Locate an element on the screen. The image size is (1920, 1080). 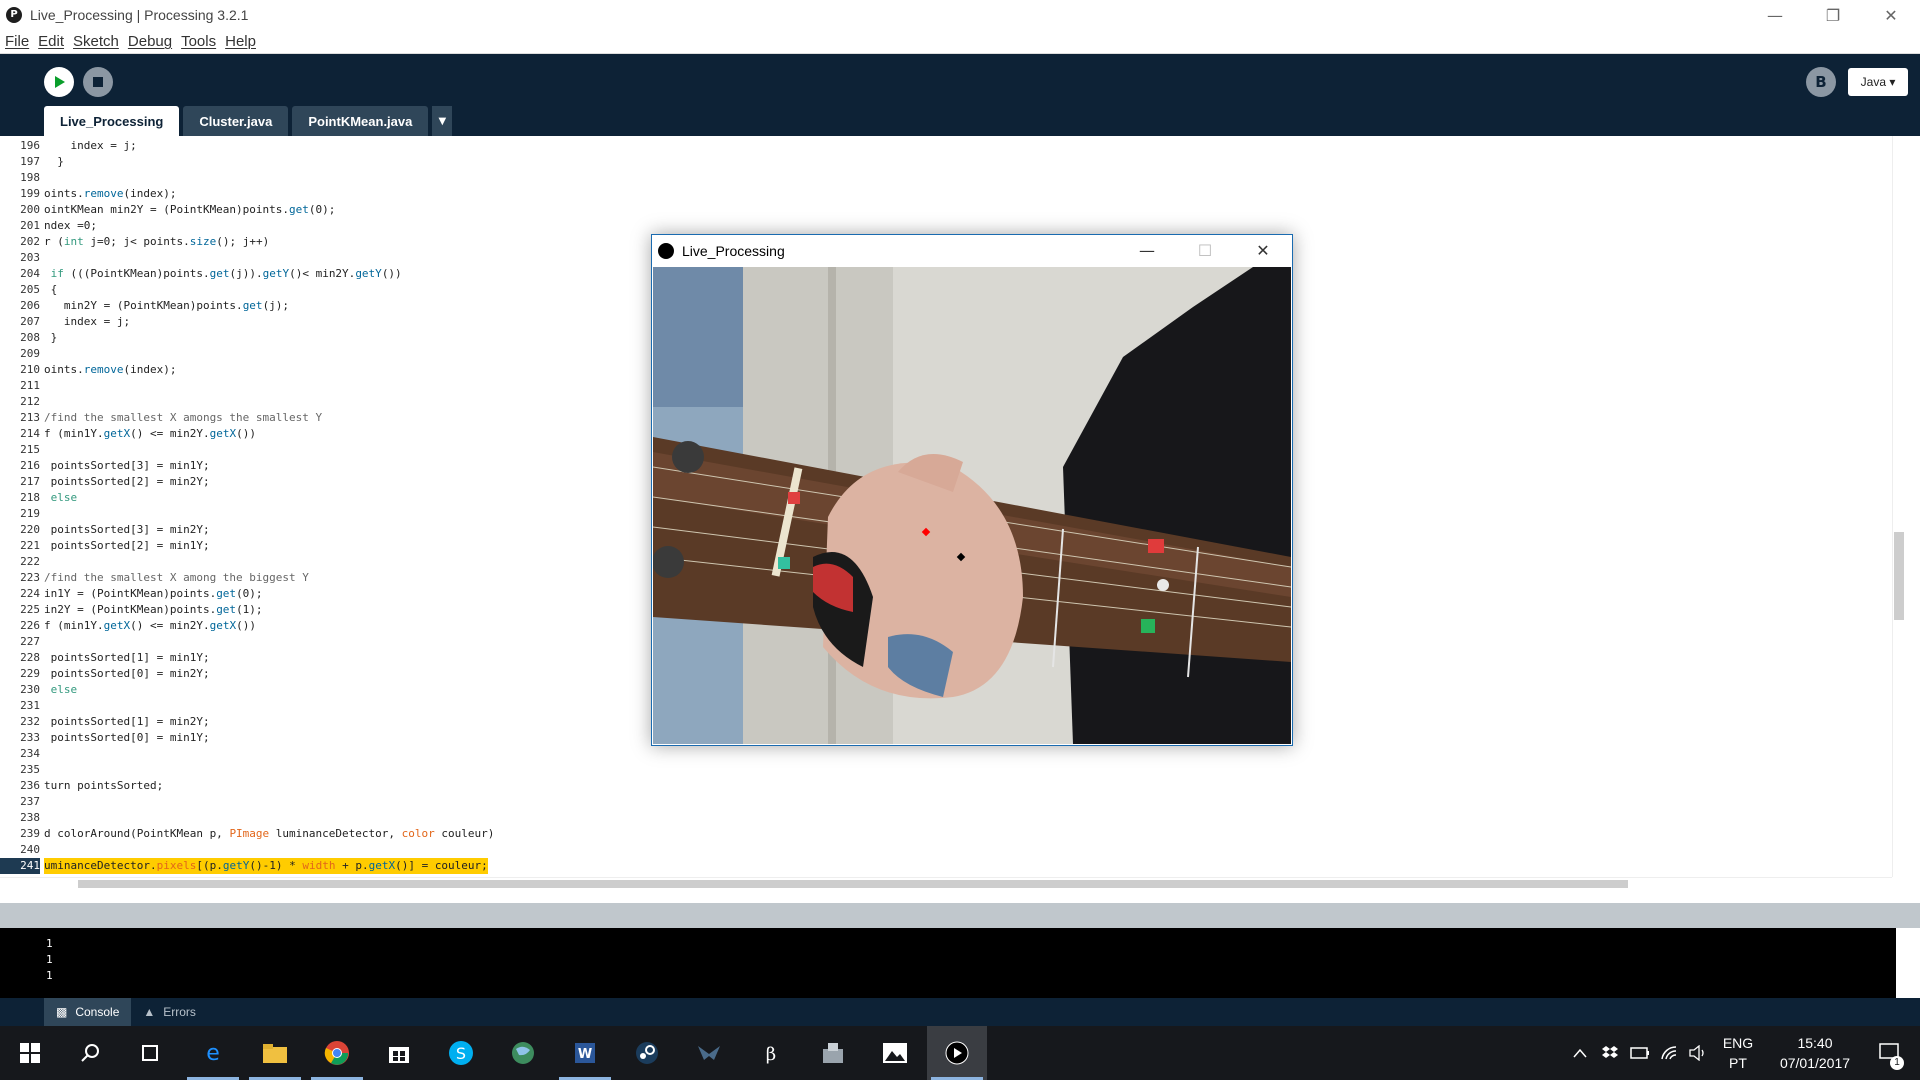
taskbar-installer-app is located at coordinates (833, 1053).